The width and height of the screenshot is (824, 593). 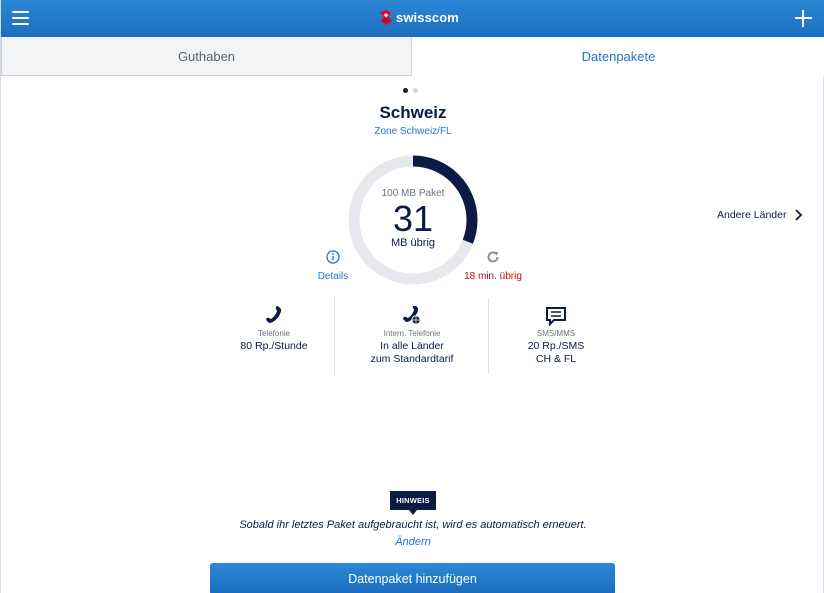 I want to click on tab-bar: Guthaben Datenpakete, so click(x=412, y=56).